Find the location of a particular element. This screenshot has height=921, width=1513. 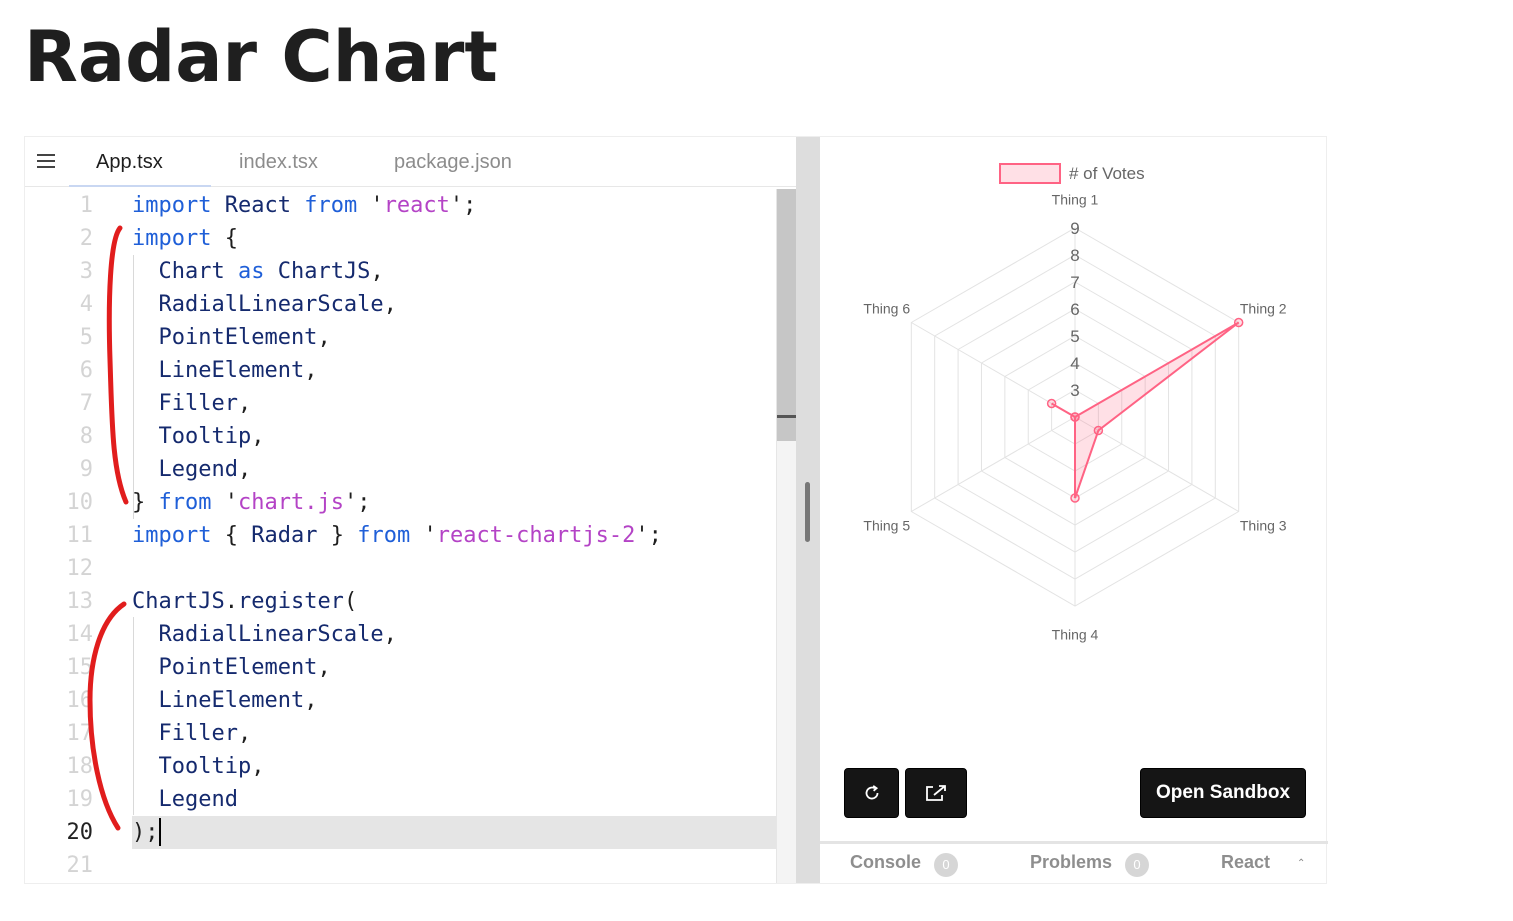

line-number: 20 is located at coordinates (80, 832).